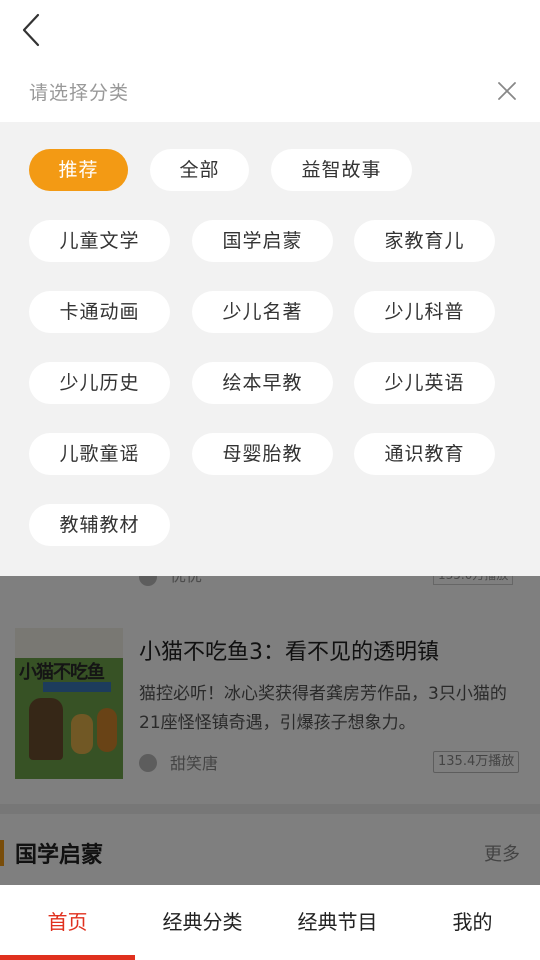  Describe the element at coordinates (472, 922) in the screenshot. I see `tab-mine: 我的` at that location.